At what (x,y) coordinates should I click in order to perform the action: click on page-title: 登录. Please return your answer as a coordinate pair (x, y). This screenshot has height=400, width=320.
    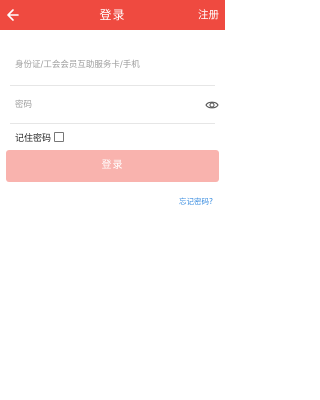
    Looking at the image, I should click on (112, 15).